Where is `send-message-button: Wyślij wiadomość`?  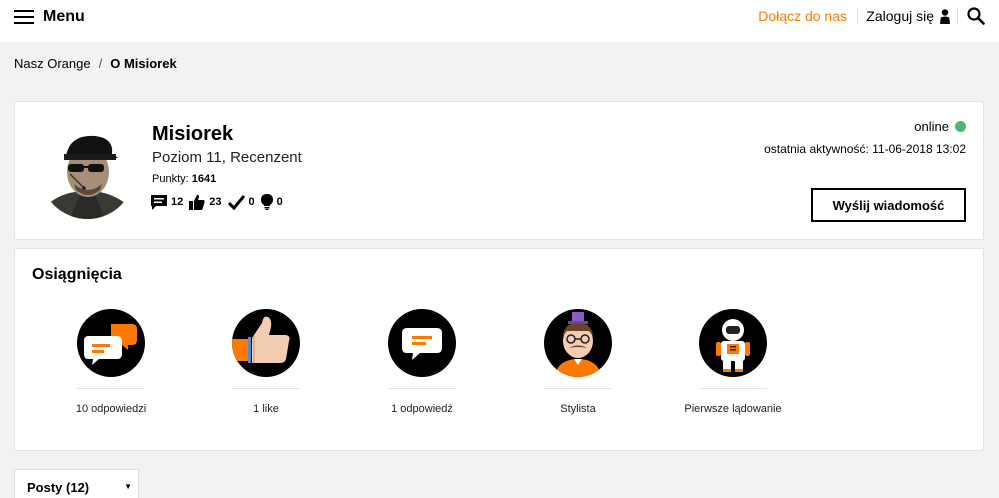
send-message-button: Wyślij wiadomość is located at coordinates (888, 205).